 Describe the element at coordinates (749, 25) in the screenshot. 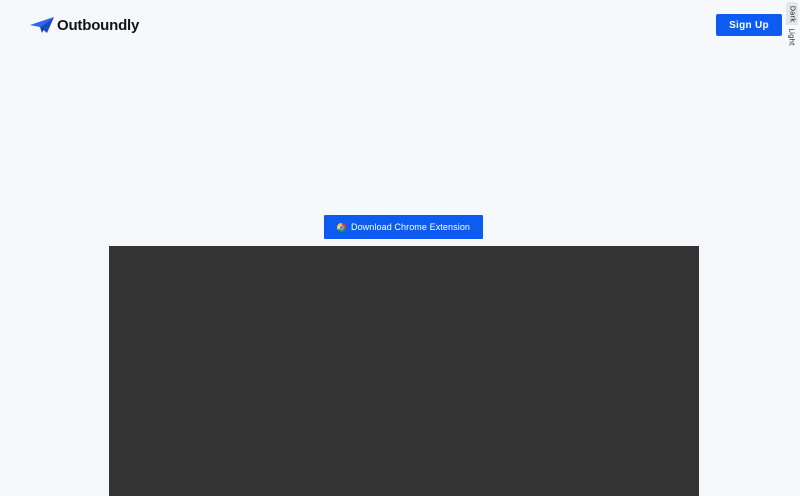

I see `sign-up-button: Sign Up` at that location.